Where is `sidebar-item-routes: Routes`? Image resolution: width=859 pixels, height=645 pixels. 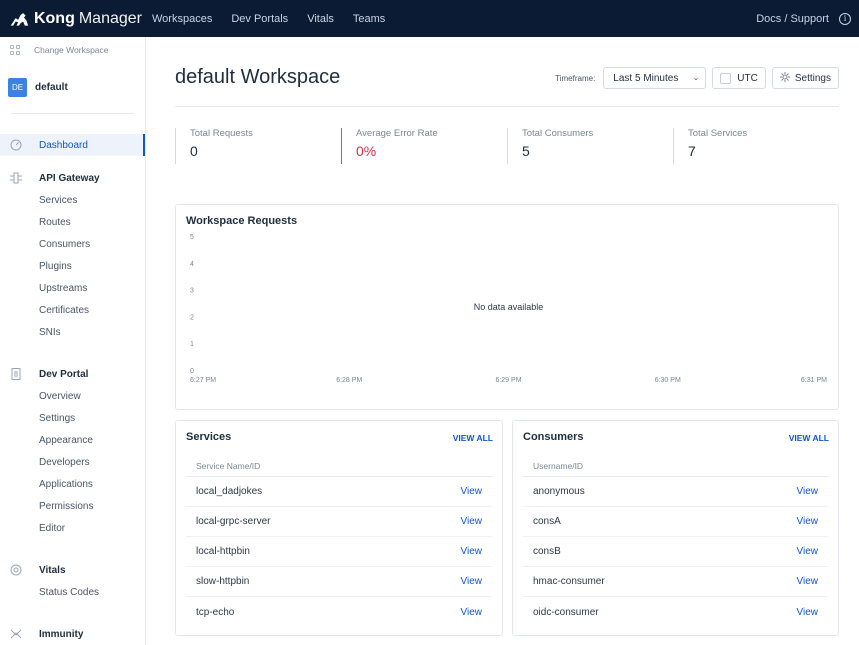
sidebar-item-routes: Routes is located at coordinates (72, 222).